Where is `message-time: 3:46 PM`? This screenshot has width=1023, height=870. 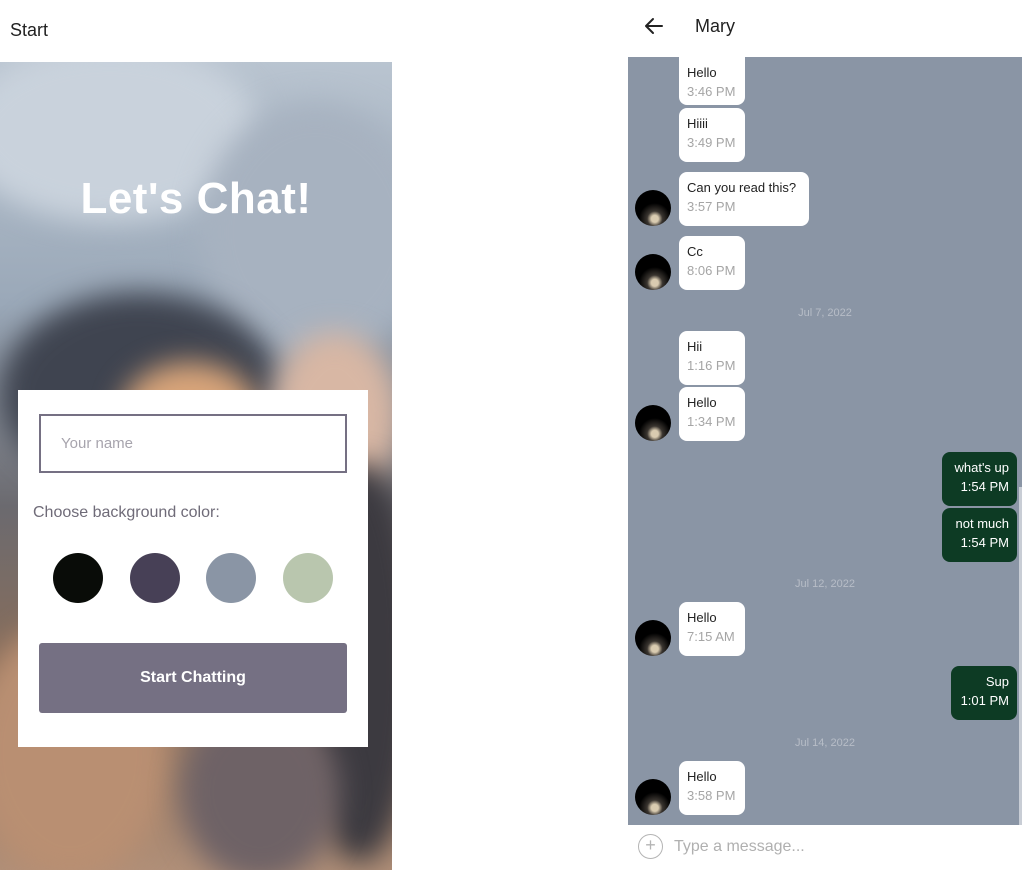
message-time: 3:46 PM is located at coordinates (711, 91).